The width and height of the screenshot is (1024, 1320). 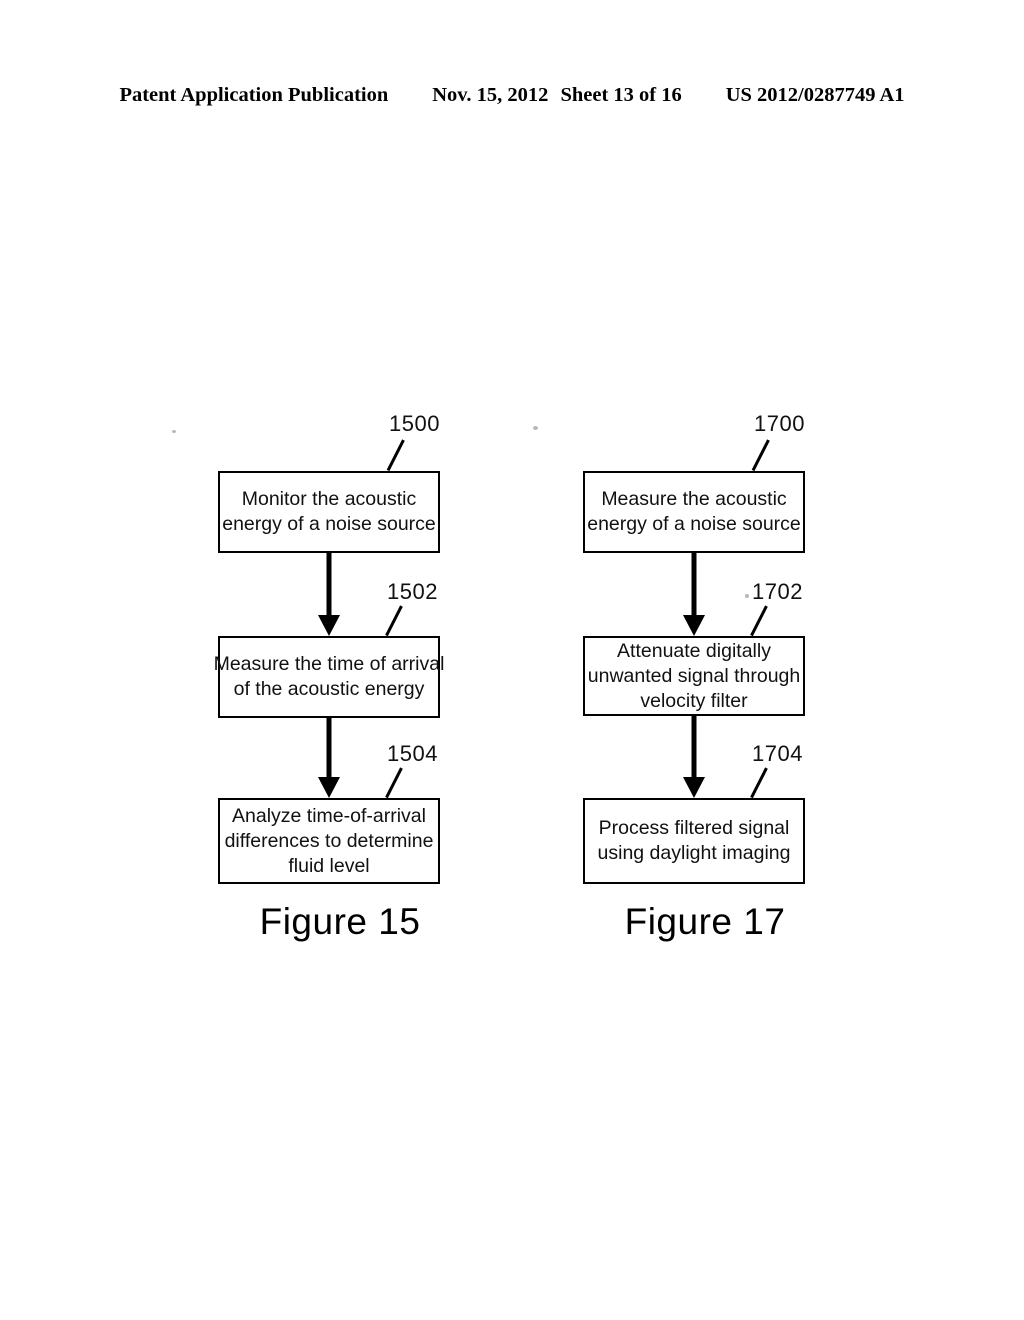 I want to click on flow-step-1700-line-1: Measure the acoustic, so click(x=694, y=499).